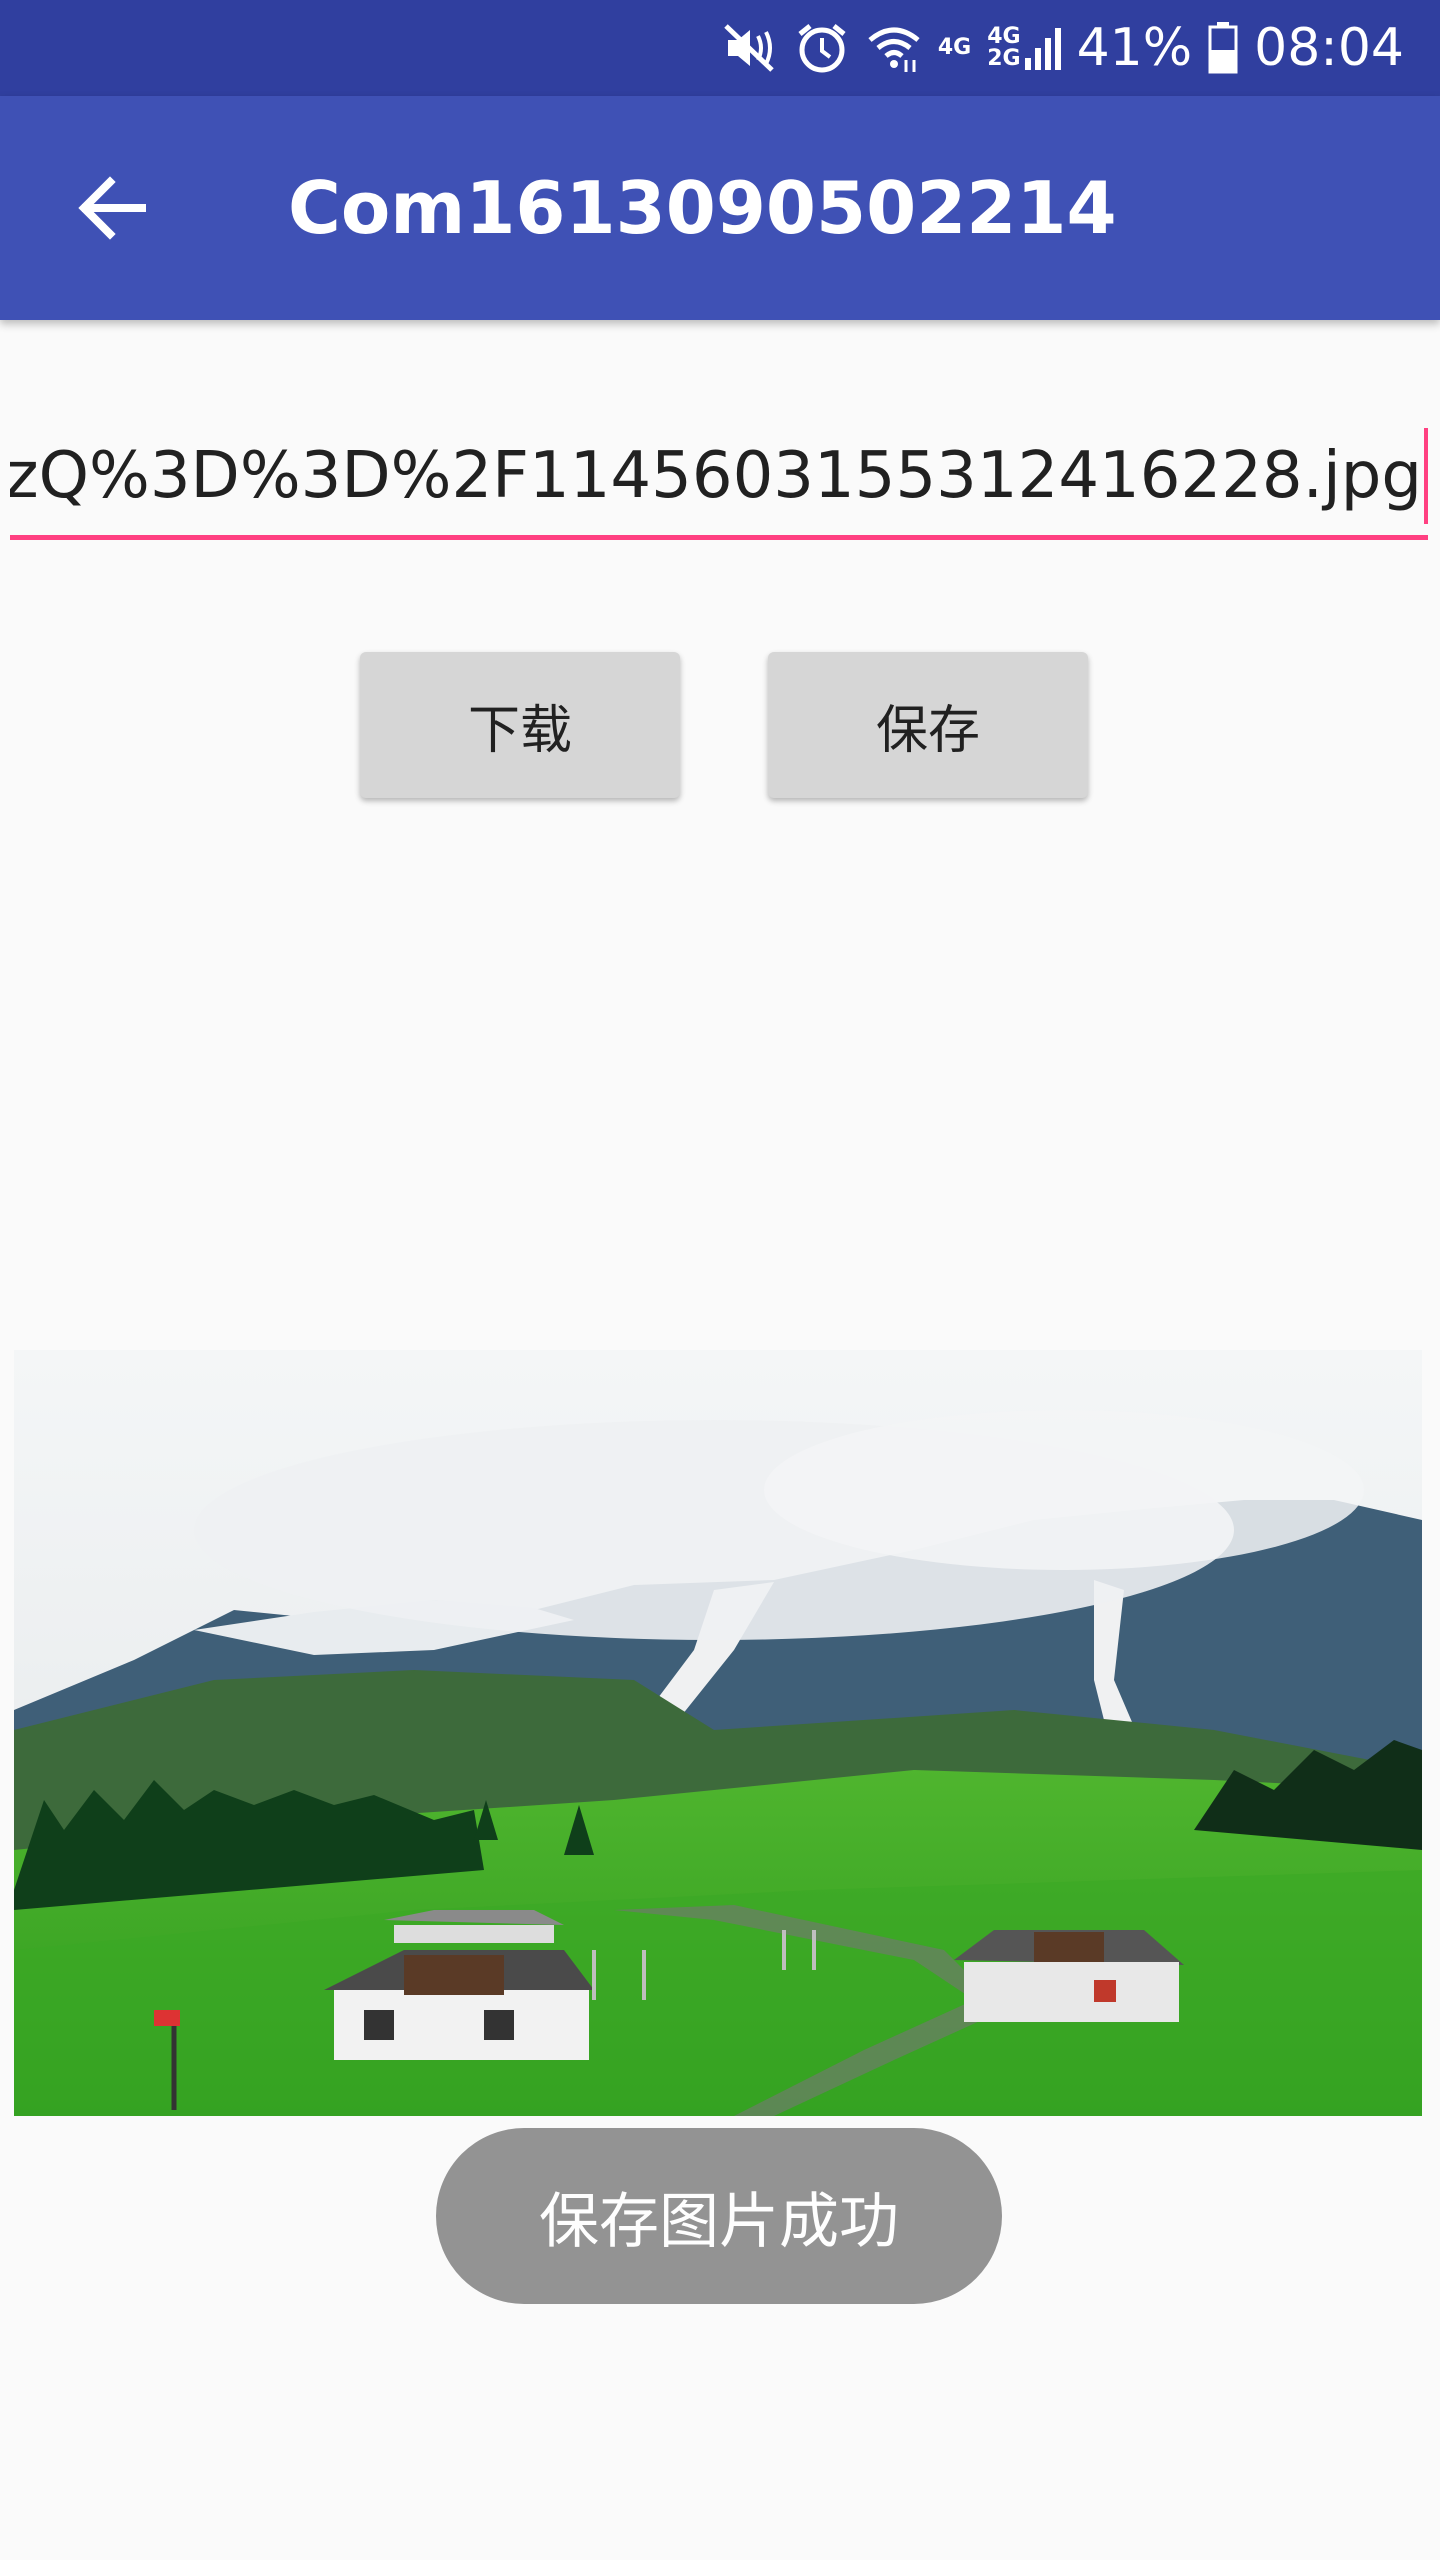 The image size is (1440, 2560). I want to click on app-bar: Com1613090502214, so click(720, 208).